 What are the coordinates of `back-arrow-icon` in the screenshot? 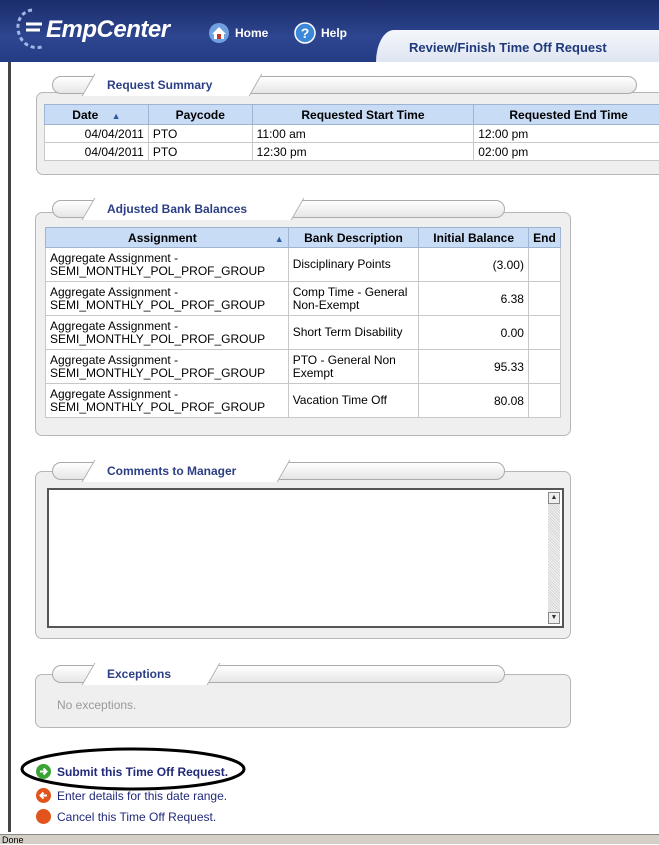 It's located at (43, 795).